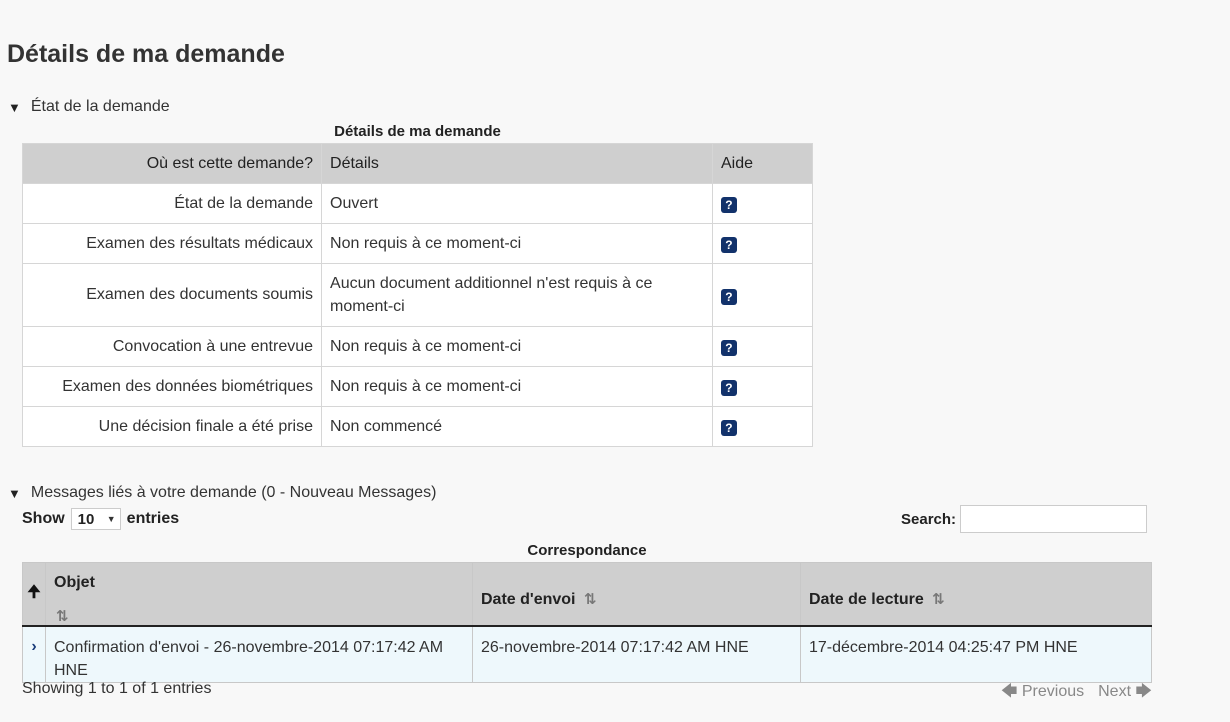  What do you see at coordinates (1054, 519) in the screenshot?
I see `search-input` at bounding box center [1054, 519].